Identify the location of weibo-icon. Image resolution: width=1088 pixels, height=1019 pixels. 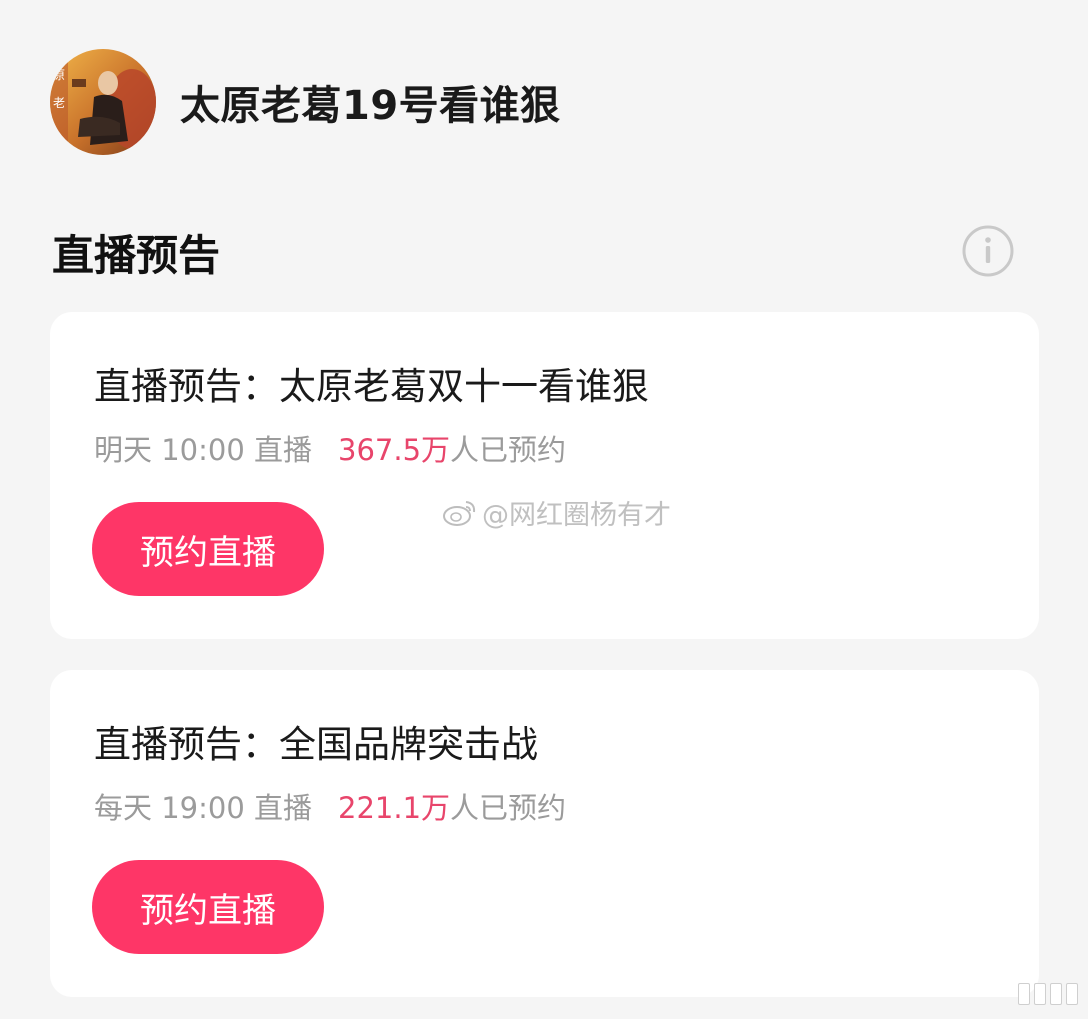
(459, 513).